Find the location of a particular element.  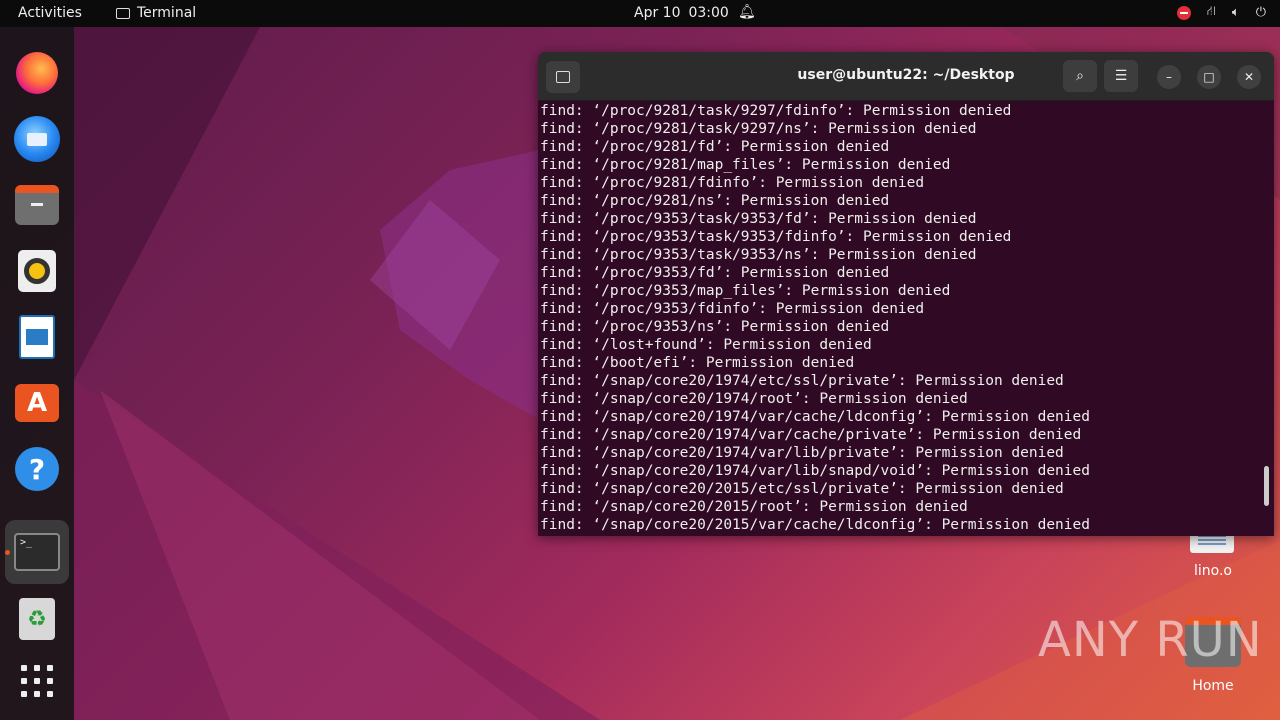

dock-rhythmbox is located at coordinates (37, 271).